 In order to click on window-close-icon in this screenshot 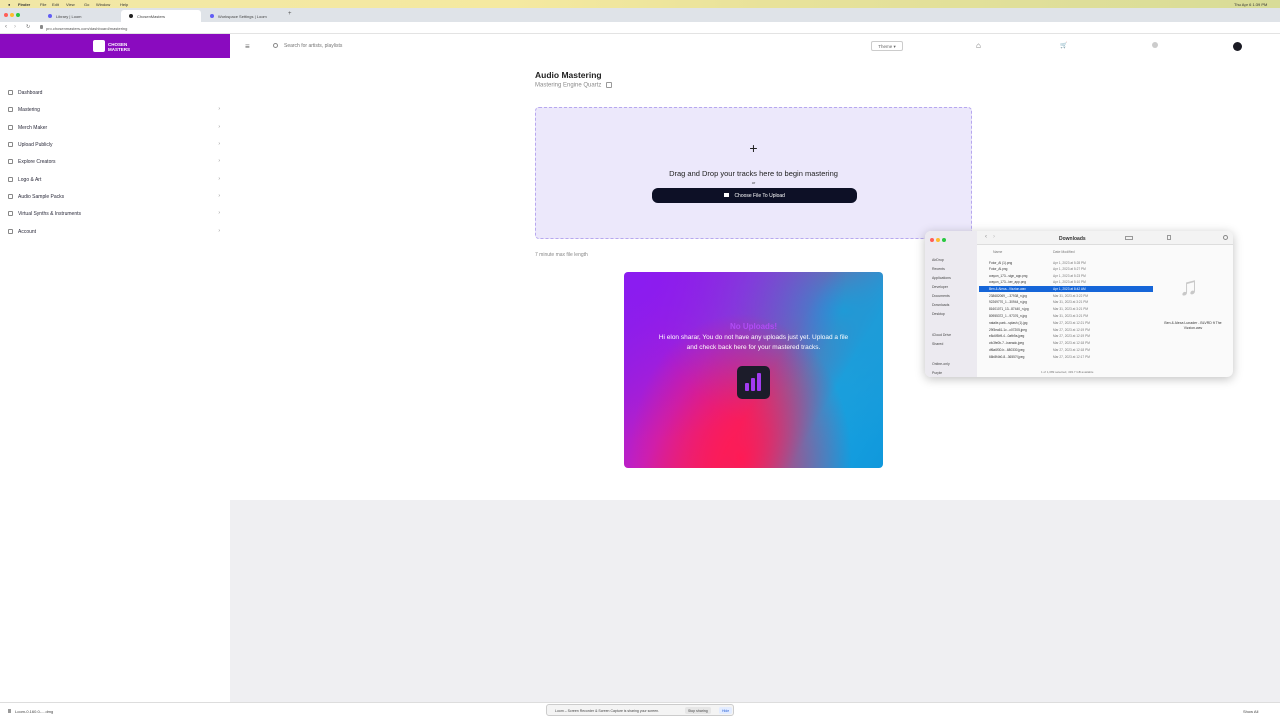, I will do `click(6, 15)`.